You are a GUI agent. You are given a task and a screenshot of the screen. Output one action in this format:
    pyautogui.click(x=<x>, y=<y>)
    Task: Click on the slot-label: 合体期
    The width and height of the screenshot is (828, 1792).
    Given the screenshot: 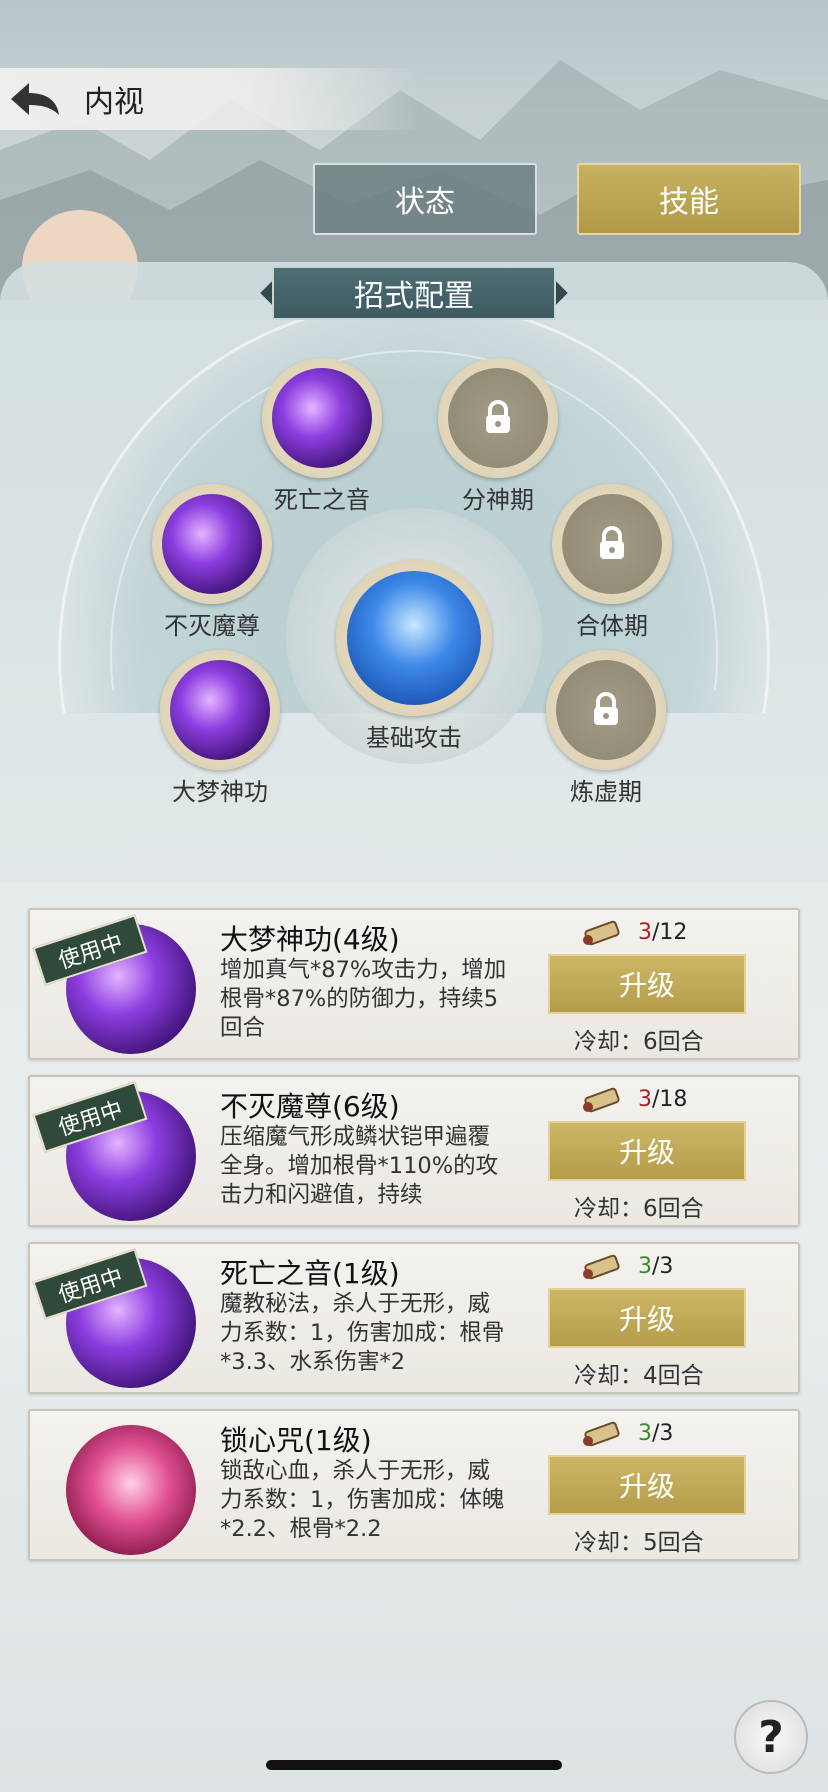 What is the action you would take?
    pyautogui.click(x=612, y=626)
    